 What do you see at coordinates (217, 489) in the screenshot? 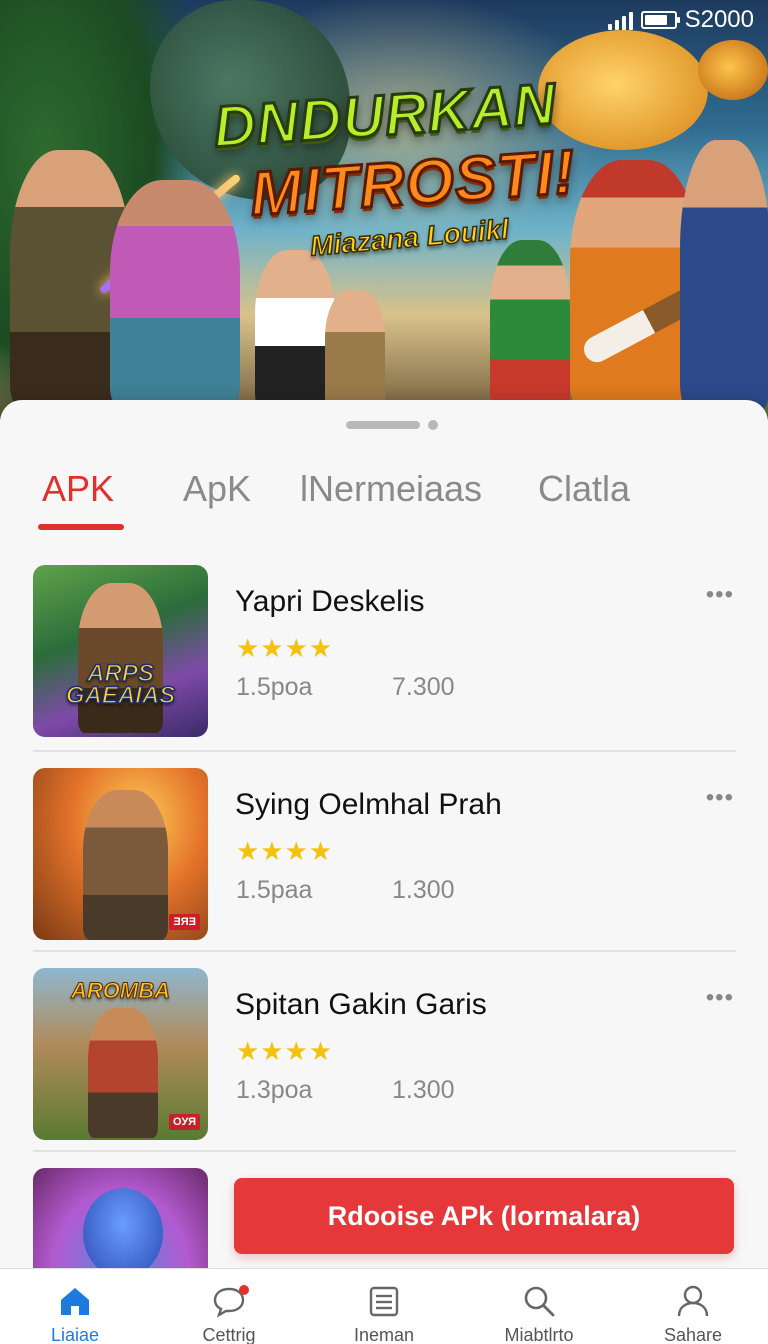
I see `tab-apk-secondary: ApK` at bounding box center [217, 489].